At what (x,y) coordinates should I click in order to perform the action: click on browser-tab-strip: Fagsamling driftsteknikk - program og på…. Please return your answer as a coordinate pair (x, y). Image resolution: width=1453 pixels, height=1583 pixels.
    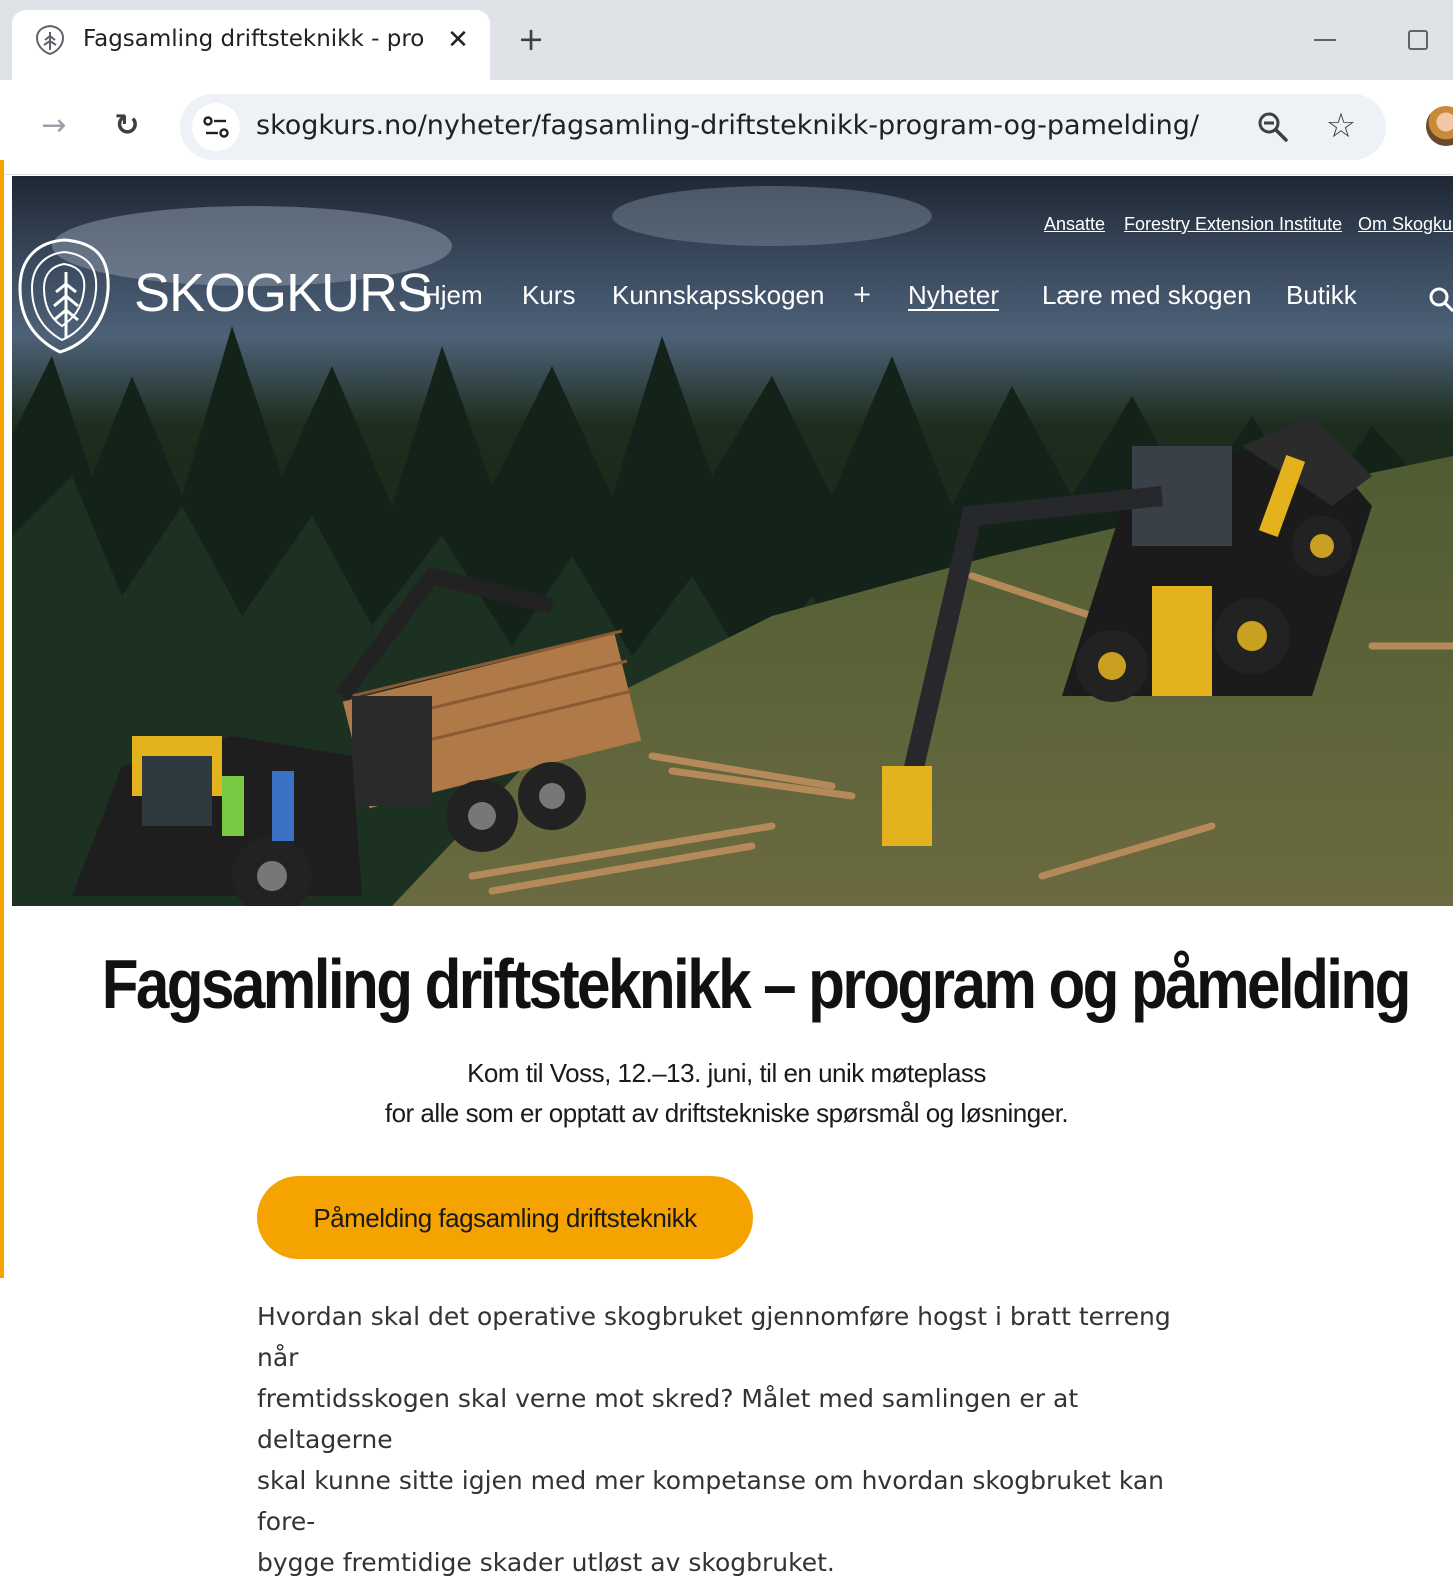
    Looking at the image, I should click on (726, 41).